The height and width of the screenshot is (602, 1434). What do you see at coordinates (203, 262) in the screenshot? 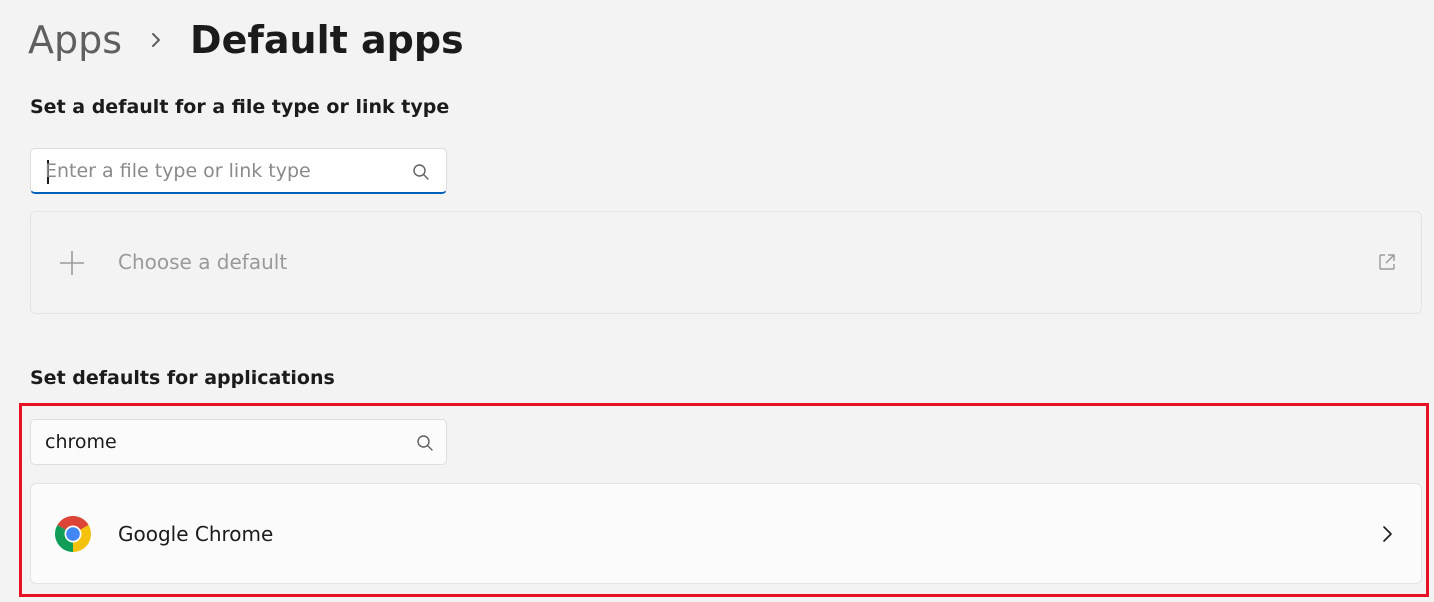
I see `choose-default-label: Choose a default` at bounding box center [203, 262].